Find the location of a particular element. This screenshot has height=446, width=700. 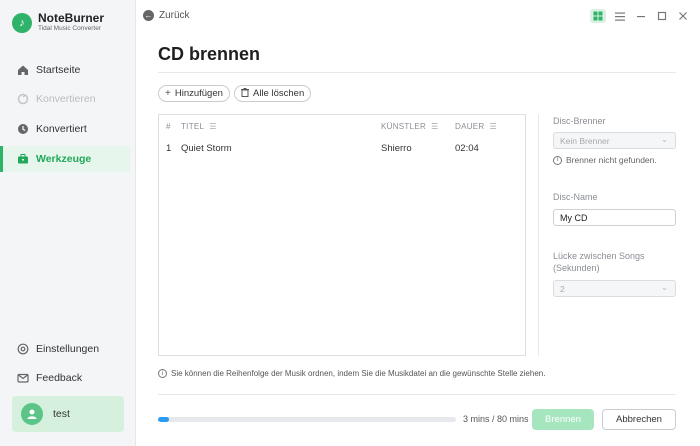

user-icon is located at coordinates (32, 414).